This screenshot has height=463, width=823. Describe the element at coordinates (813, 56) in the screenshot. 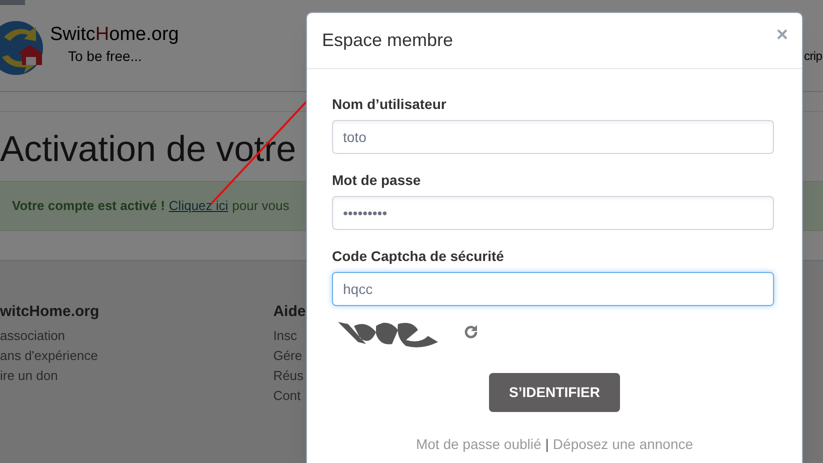

I see `nav-link: crip` at that location.